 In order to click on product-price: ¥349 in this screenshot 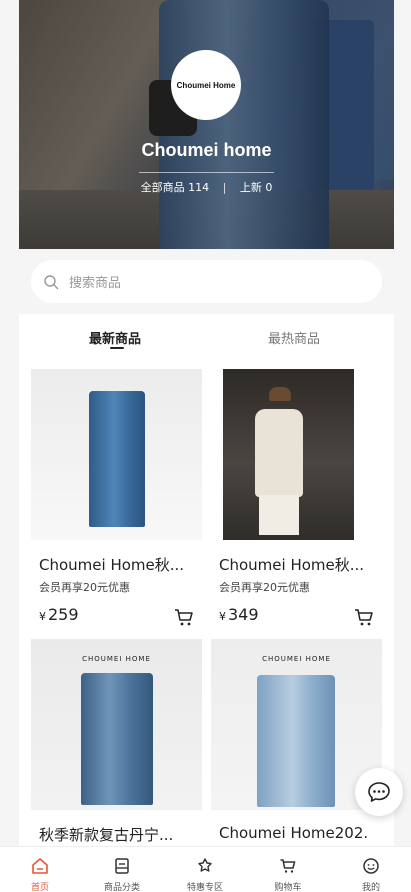, I will do `click(239, 614)`.